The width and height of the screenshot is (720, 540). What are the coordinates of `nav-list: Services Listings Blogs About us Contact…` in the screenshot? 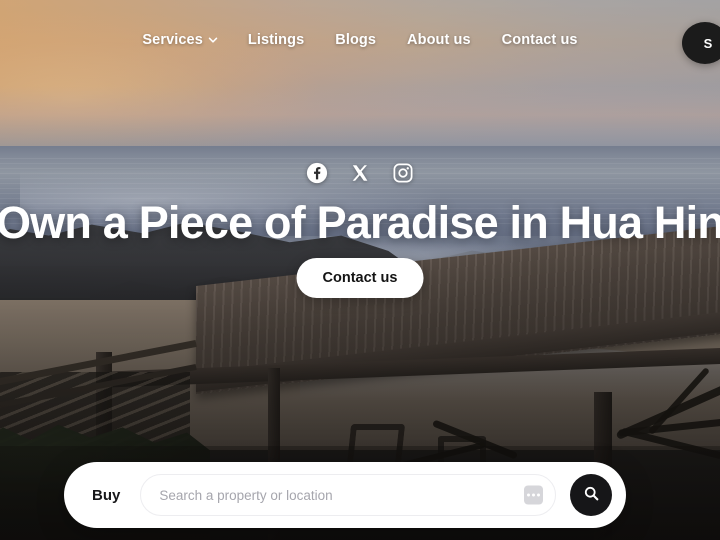 It's located at (359, 40).